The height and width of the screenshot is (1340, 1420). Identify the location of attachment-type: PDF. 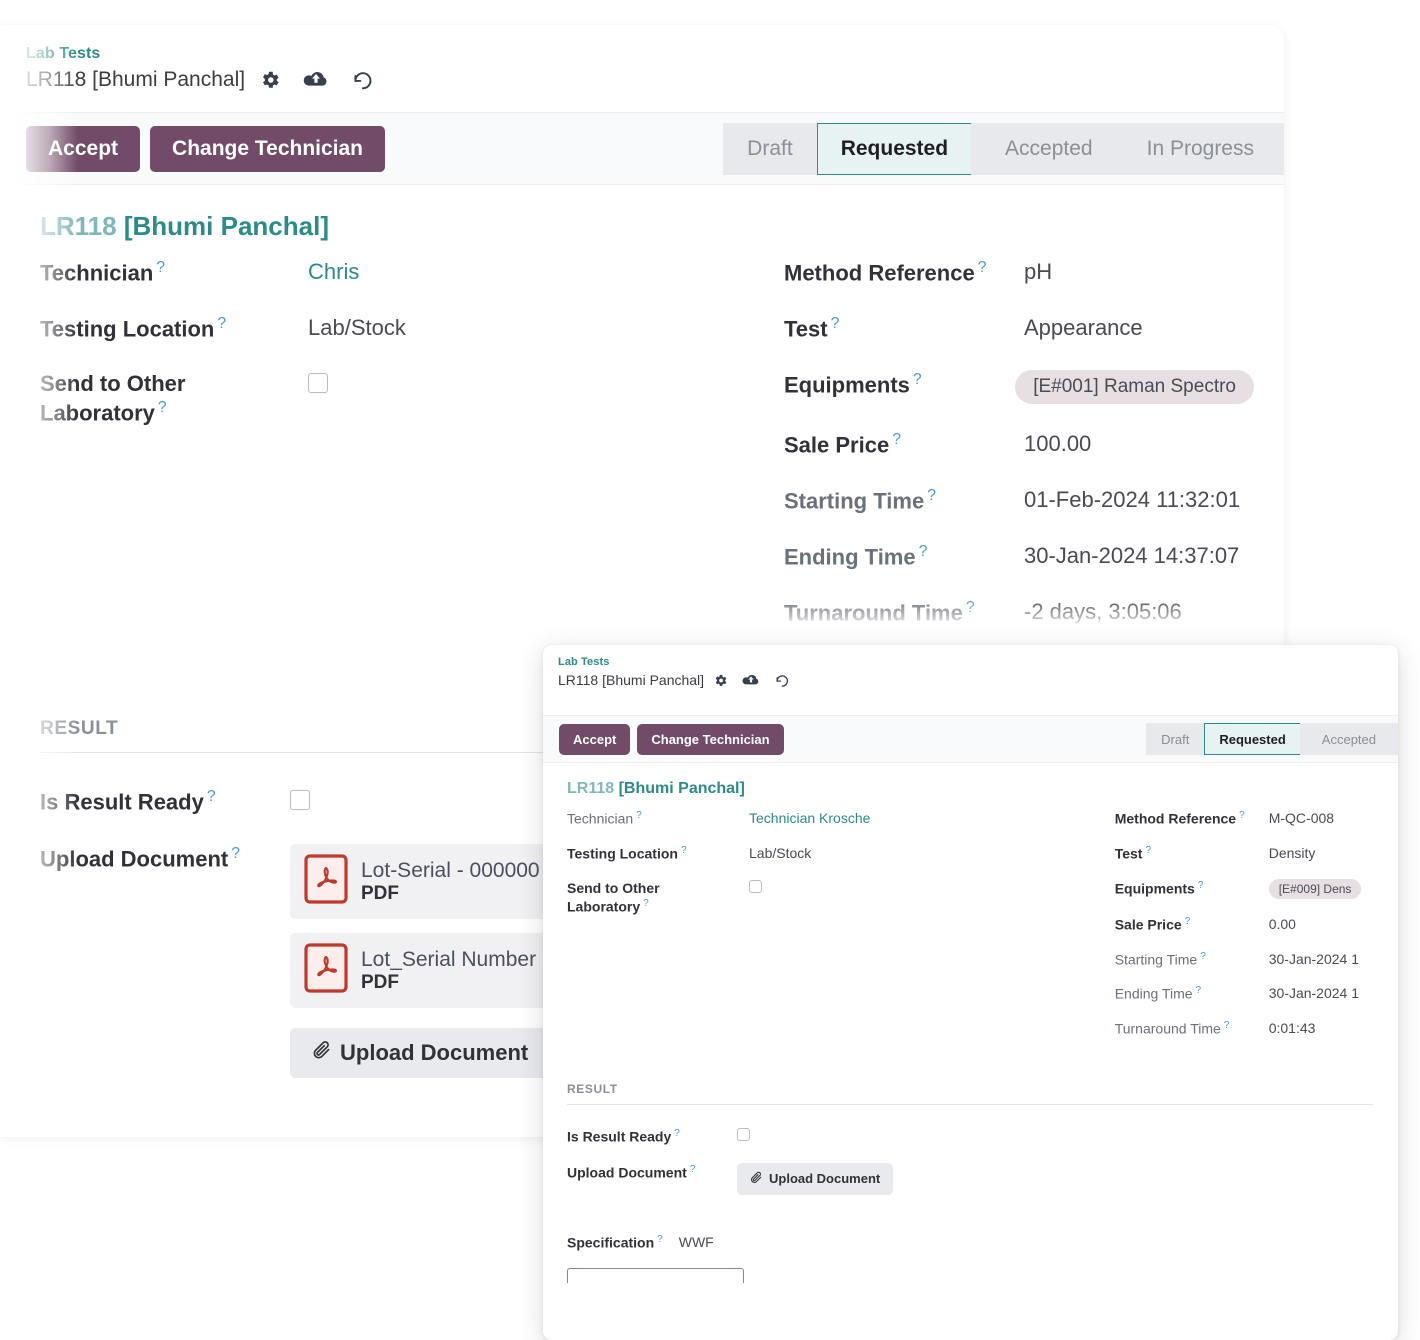
(380, 894).